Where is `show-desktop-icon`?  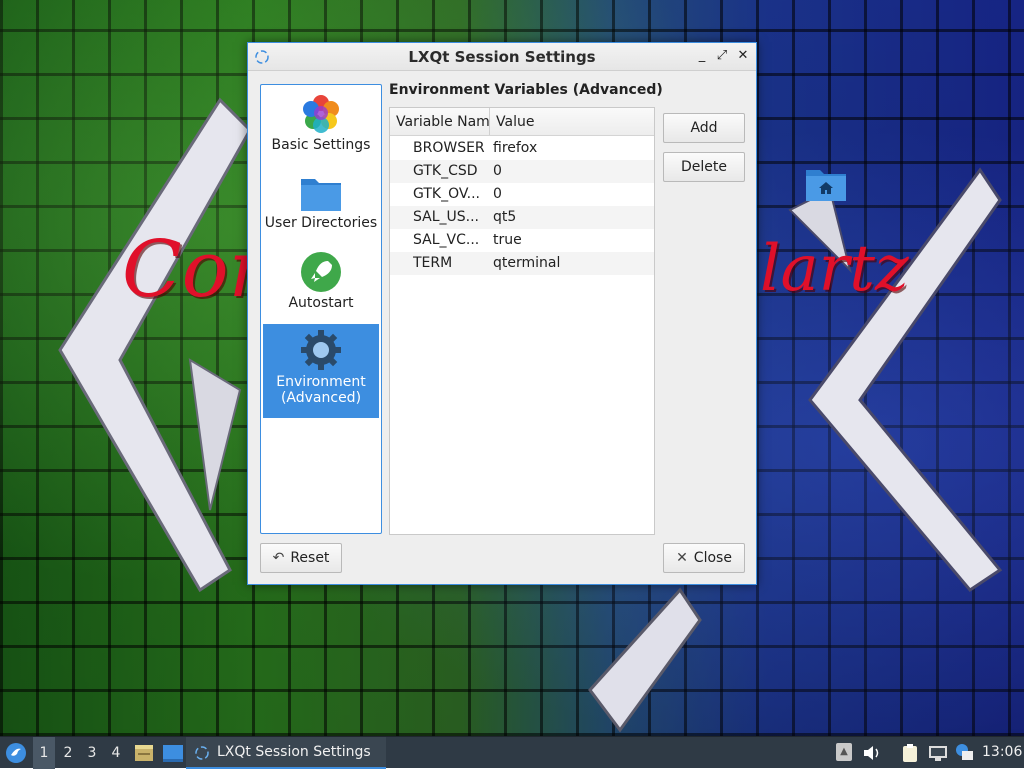
show-desktop-icon is located at coordinates (173, 753).